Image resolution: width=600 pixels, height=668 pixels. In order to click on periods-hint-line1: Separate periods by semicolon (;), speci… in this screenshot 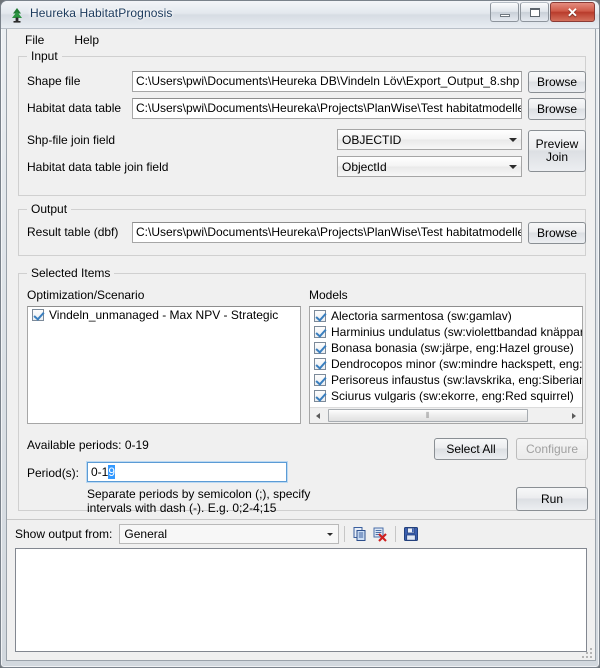, I will do `click(199, 494)`.